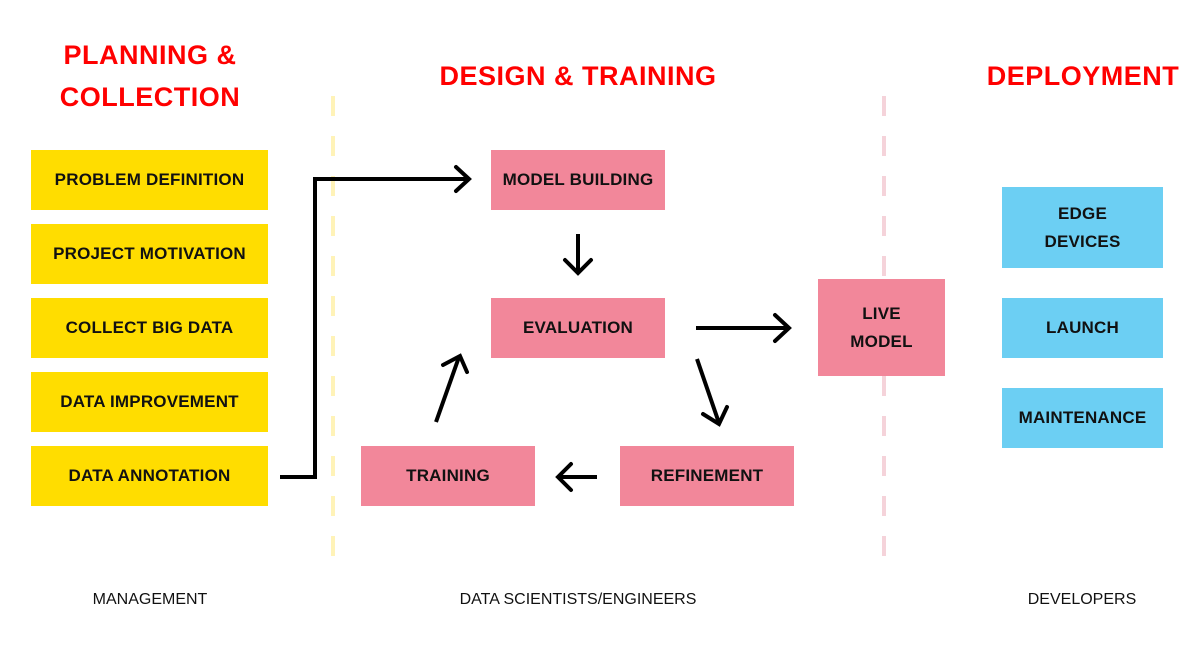 The image size is (1200, 650). Describe the element at coordinates (707, 476) in the screenshot. I see `node-refinement: REFINEMENT` at that location.